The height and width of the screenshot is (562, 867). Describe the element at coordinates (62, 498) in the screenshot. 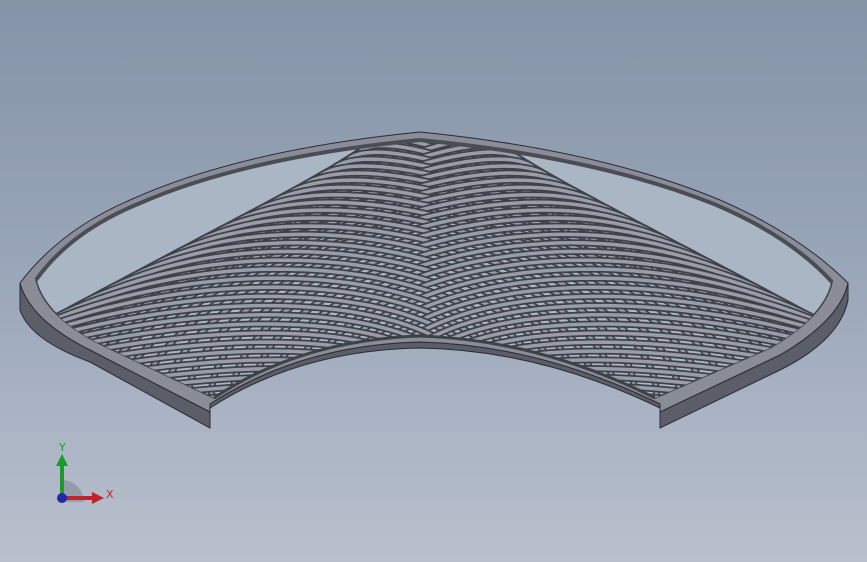

I see `z-axis-dot` at that location.